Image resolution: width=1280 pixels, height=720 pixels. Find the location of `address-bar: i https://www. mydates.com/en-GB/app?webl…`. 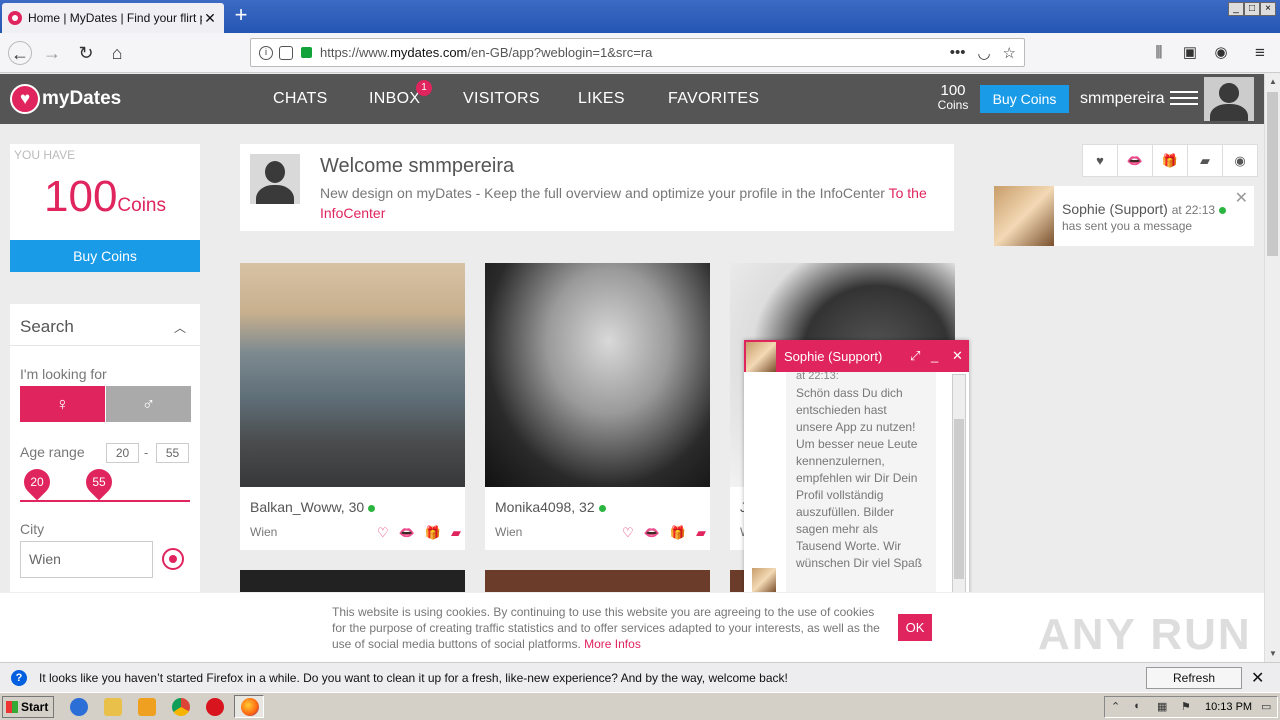

address-bar: i https://www. mydates.com/en-GB/app?webl… is located at coordinates (637, 52).